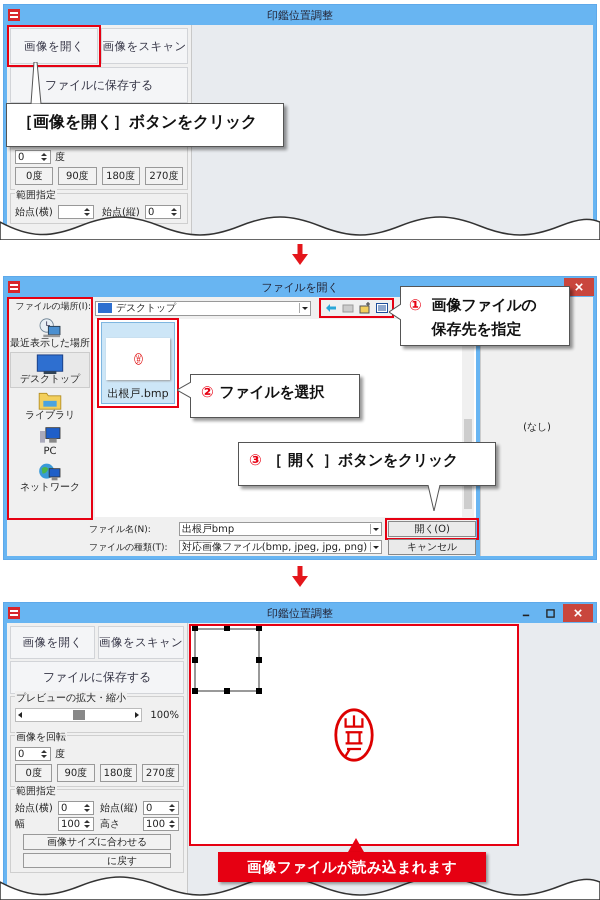 Image resolution: width=600 pixels, height=900 pixels. What do you see at coordinates (78, 715) in the screenshot?
I see `zoom-slider` at bounding box center [78, 715].